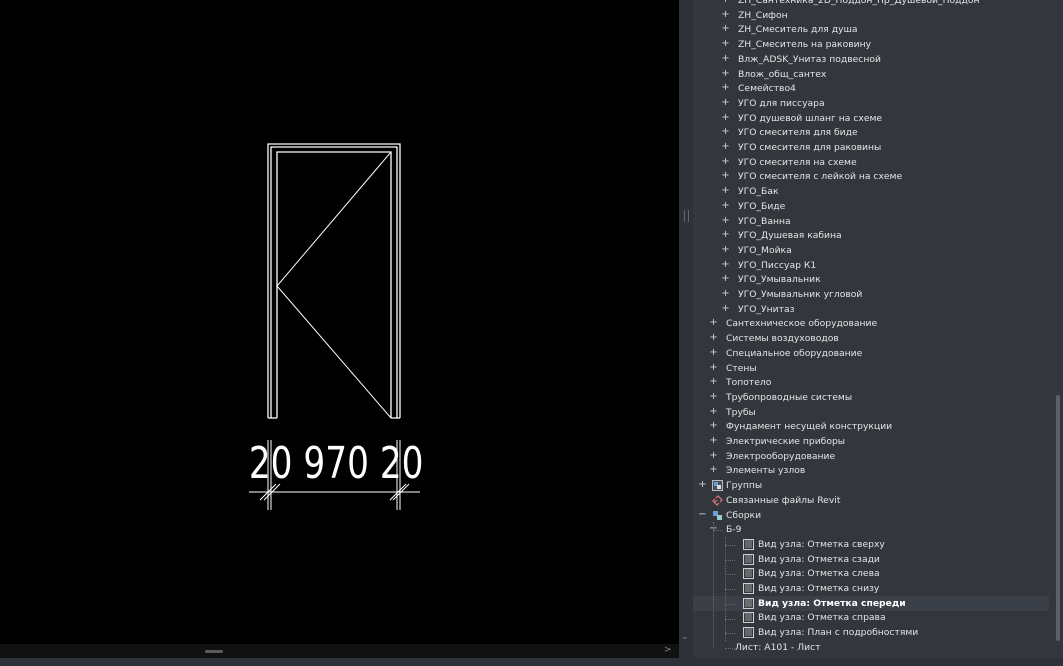 This screenshot has width=1063, height=666. Describe the element at coordinates (871, 515) in the screenshot. I see `tree-row: − Сборки` at that location.